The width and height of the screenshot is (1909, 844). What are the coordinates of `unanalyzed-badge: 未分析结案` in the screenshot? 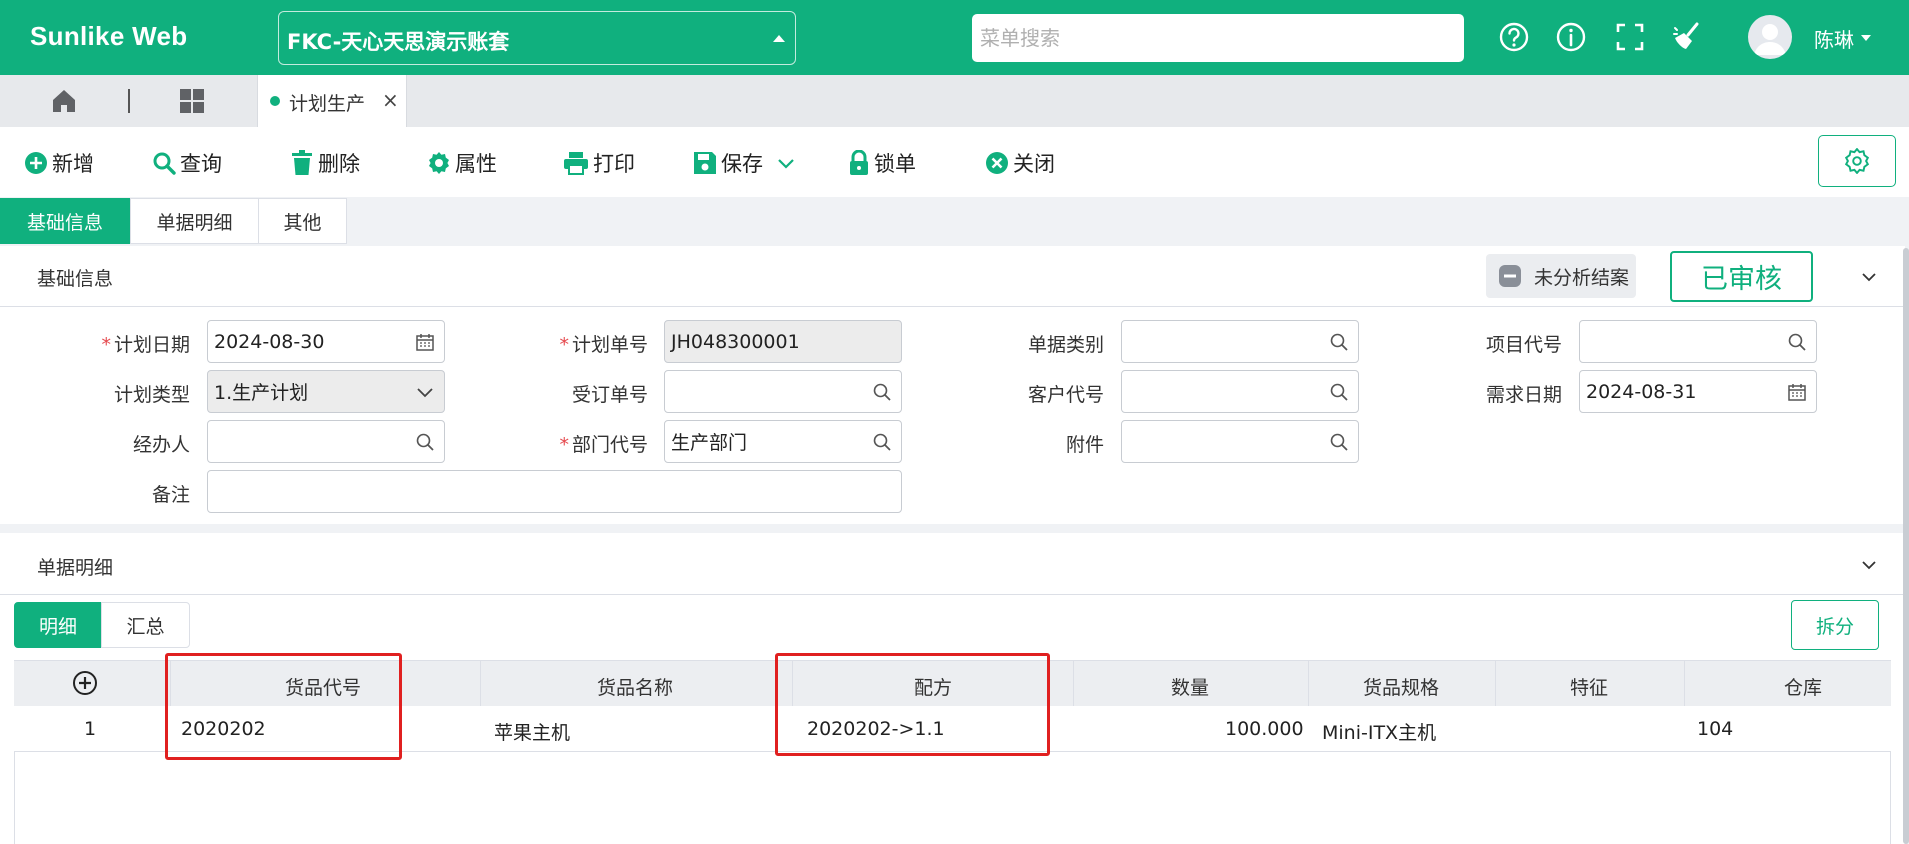 It's located at (1561, 276).